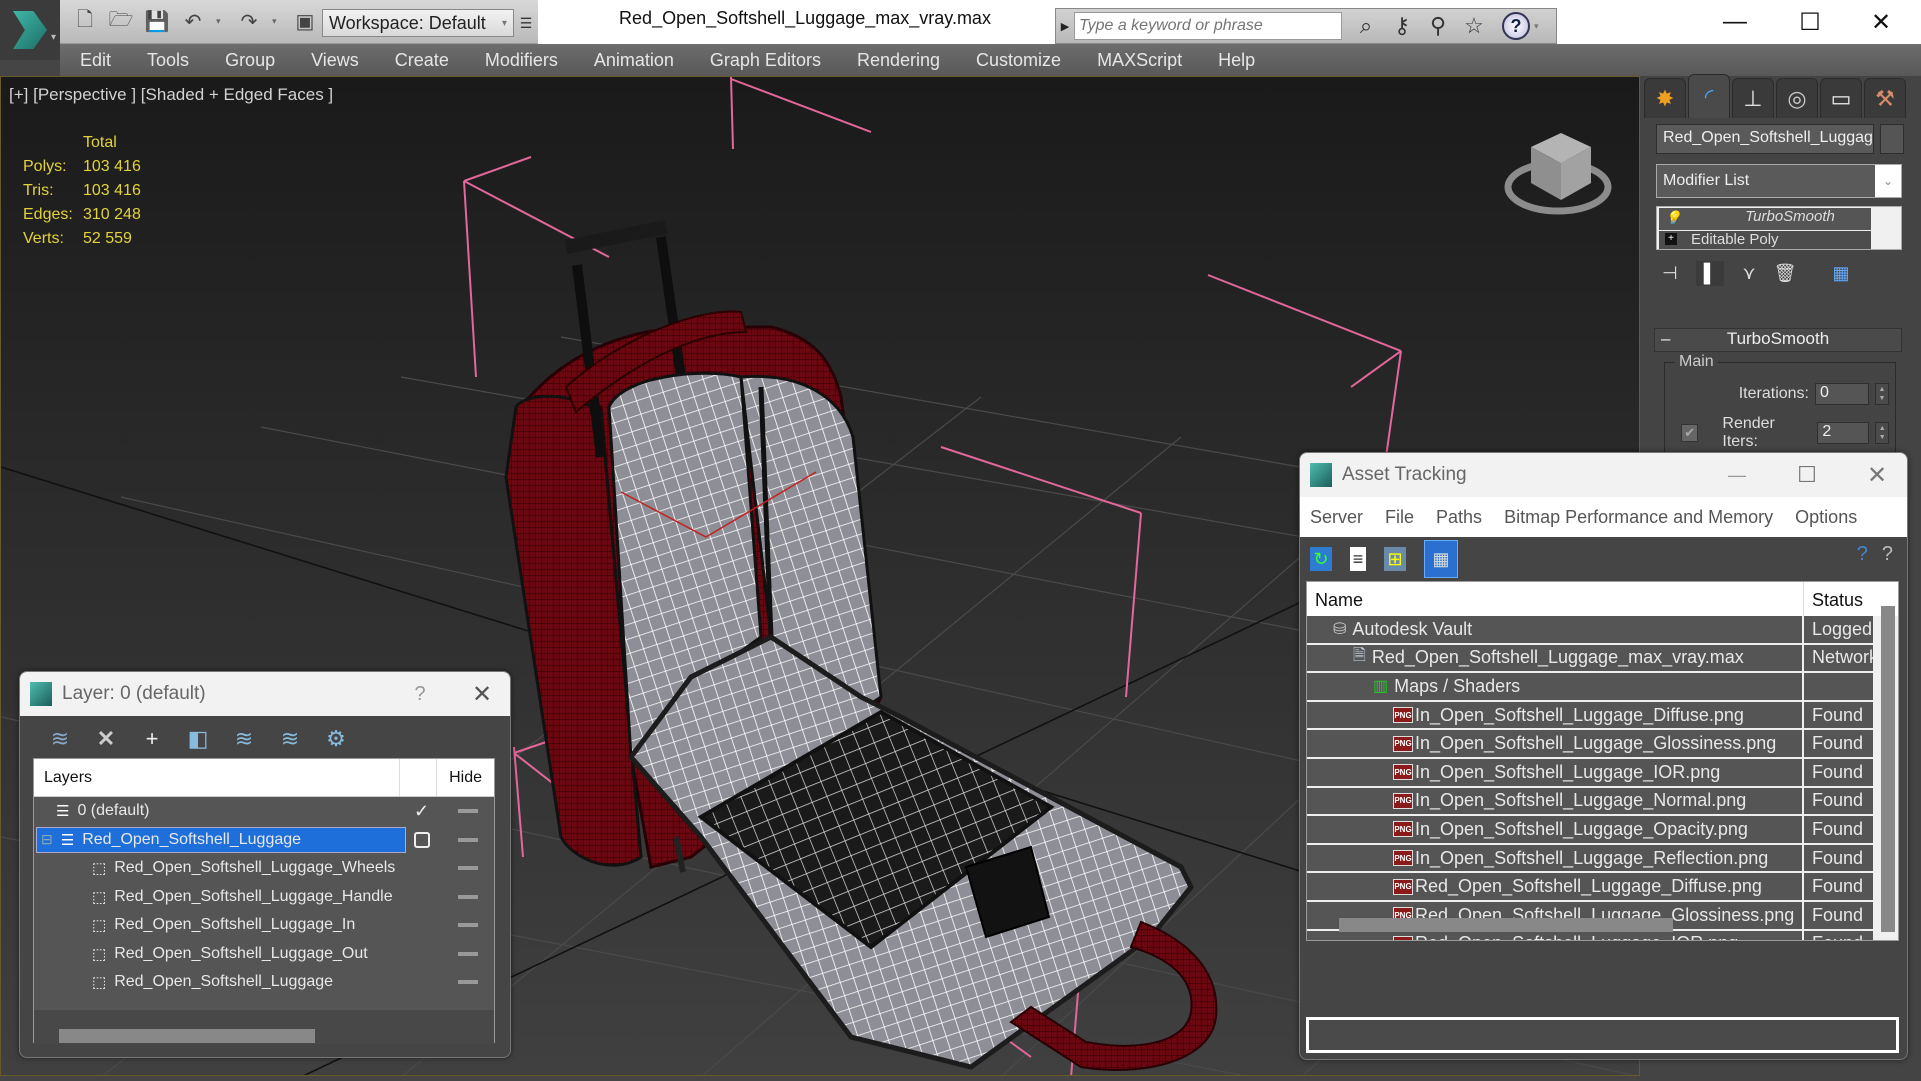 The image size is (1921, 1081). What do you see at coordinates (264, 811) in the screenshot?
I see `layer-row: ☰ 0 (default) ✓` at bounding box center [264, 811].